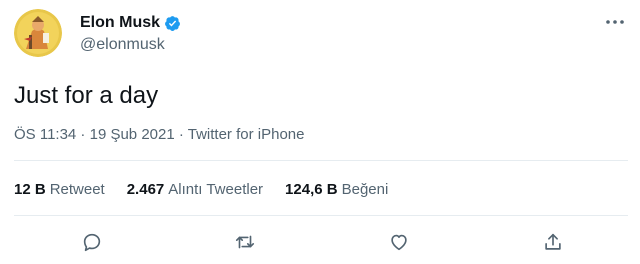 This screenshot has height=264, width=640. I want to click on like-icon, so click(399, 242).